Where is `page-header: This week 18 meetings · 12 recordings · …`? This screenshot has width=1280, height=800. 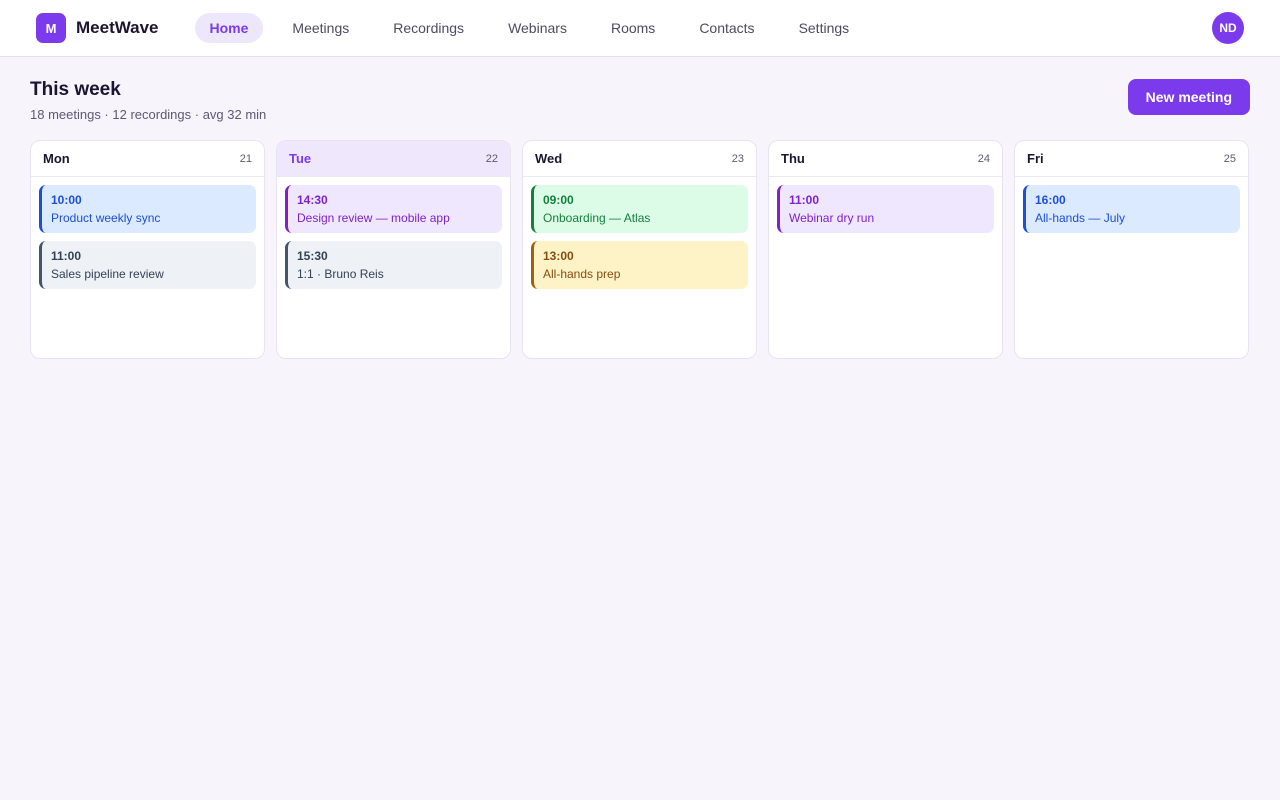 page-header: This week 18 meetings · 12 recordings · … is located at coordinates (640, 98).